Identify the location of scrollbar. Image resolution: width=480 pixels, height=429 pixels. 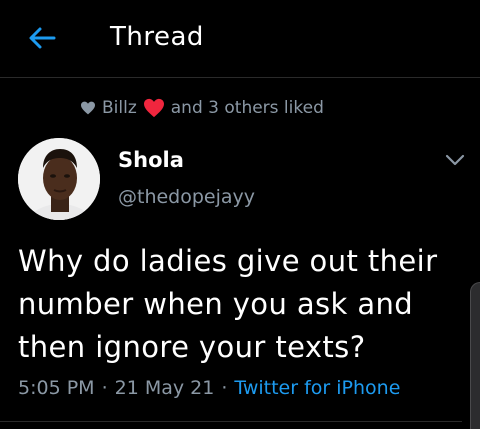
(475, 355).